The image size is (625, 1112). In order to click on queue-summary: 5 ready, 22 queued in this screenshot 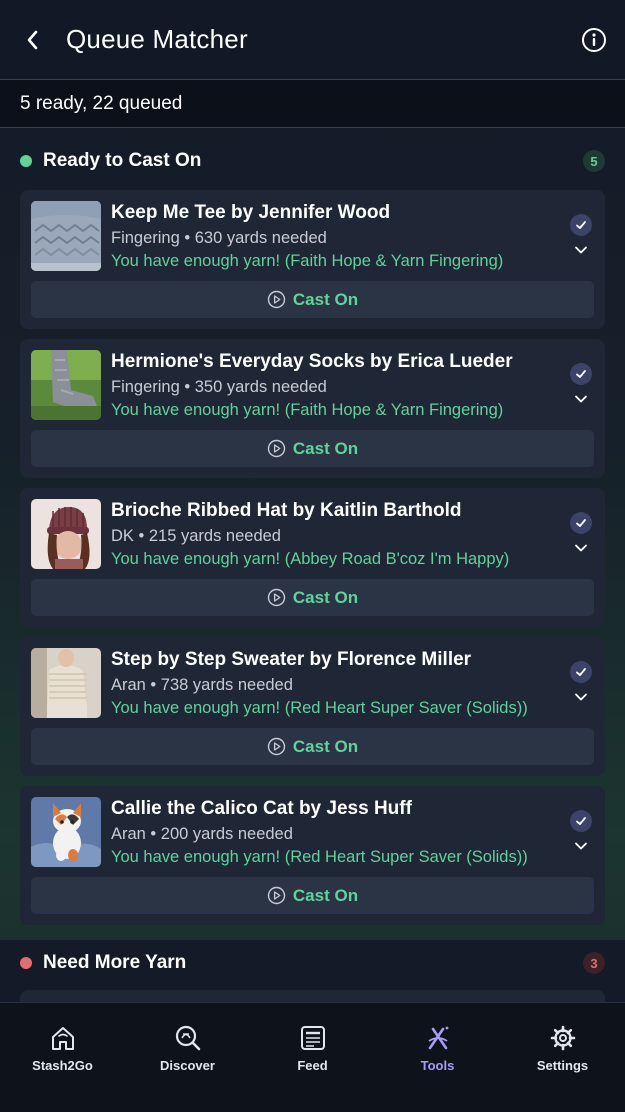, I will do `click(312, 104)`.